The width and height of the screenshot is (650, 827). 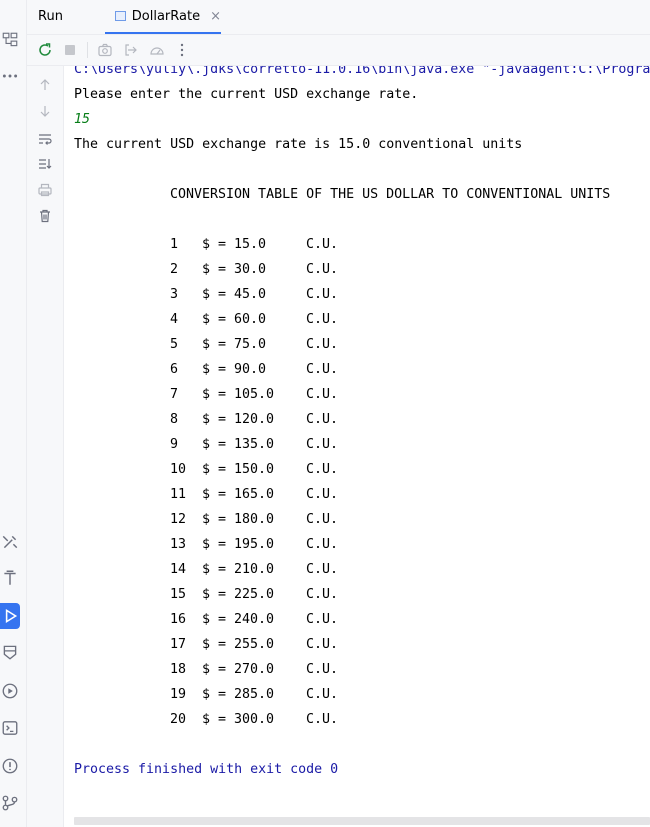 What do you see at coordinates (178, 469) in the screenshot?
I see `row-number: 10` at bounding box center [178, 469].